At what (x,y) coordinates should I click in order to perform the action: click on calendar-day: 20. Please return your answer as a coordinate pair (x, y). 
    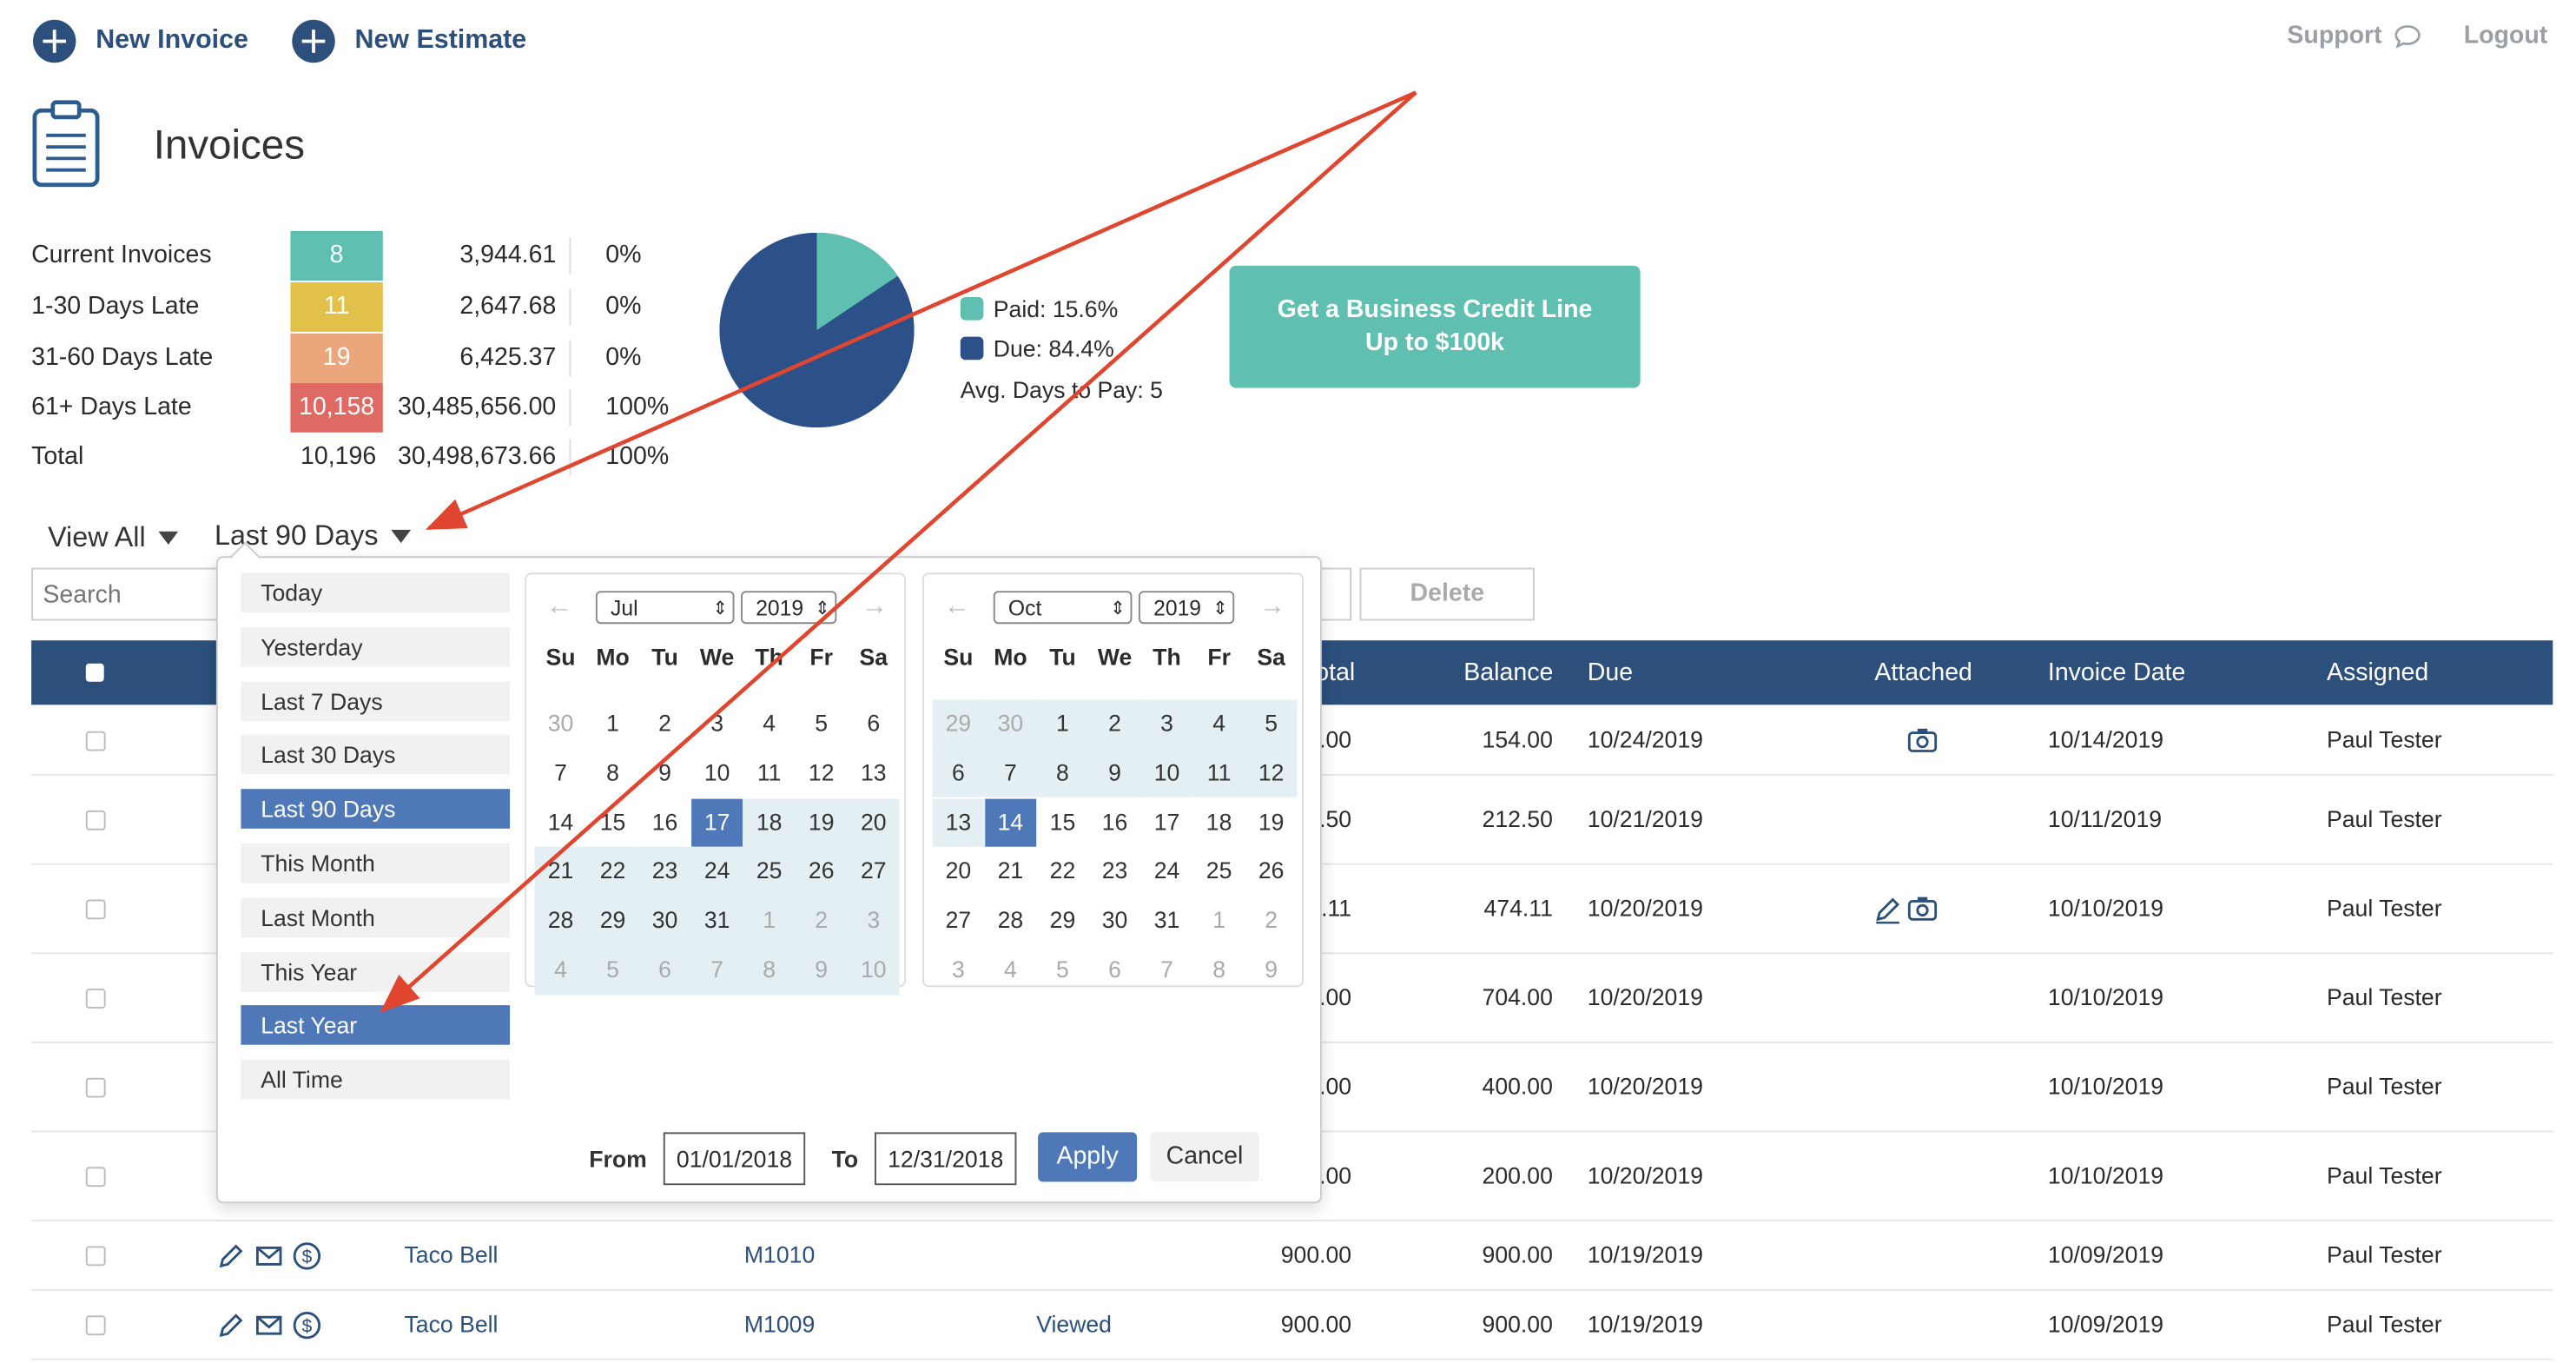
    Looking at the image, I should click on (959, 871).